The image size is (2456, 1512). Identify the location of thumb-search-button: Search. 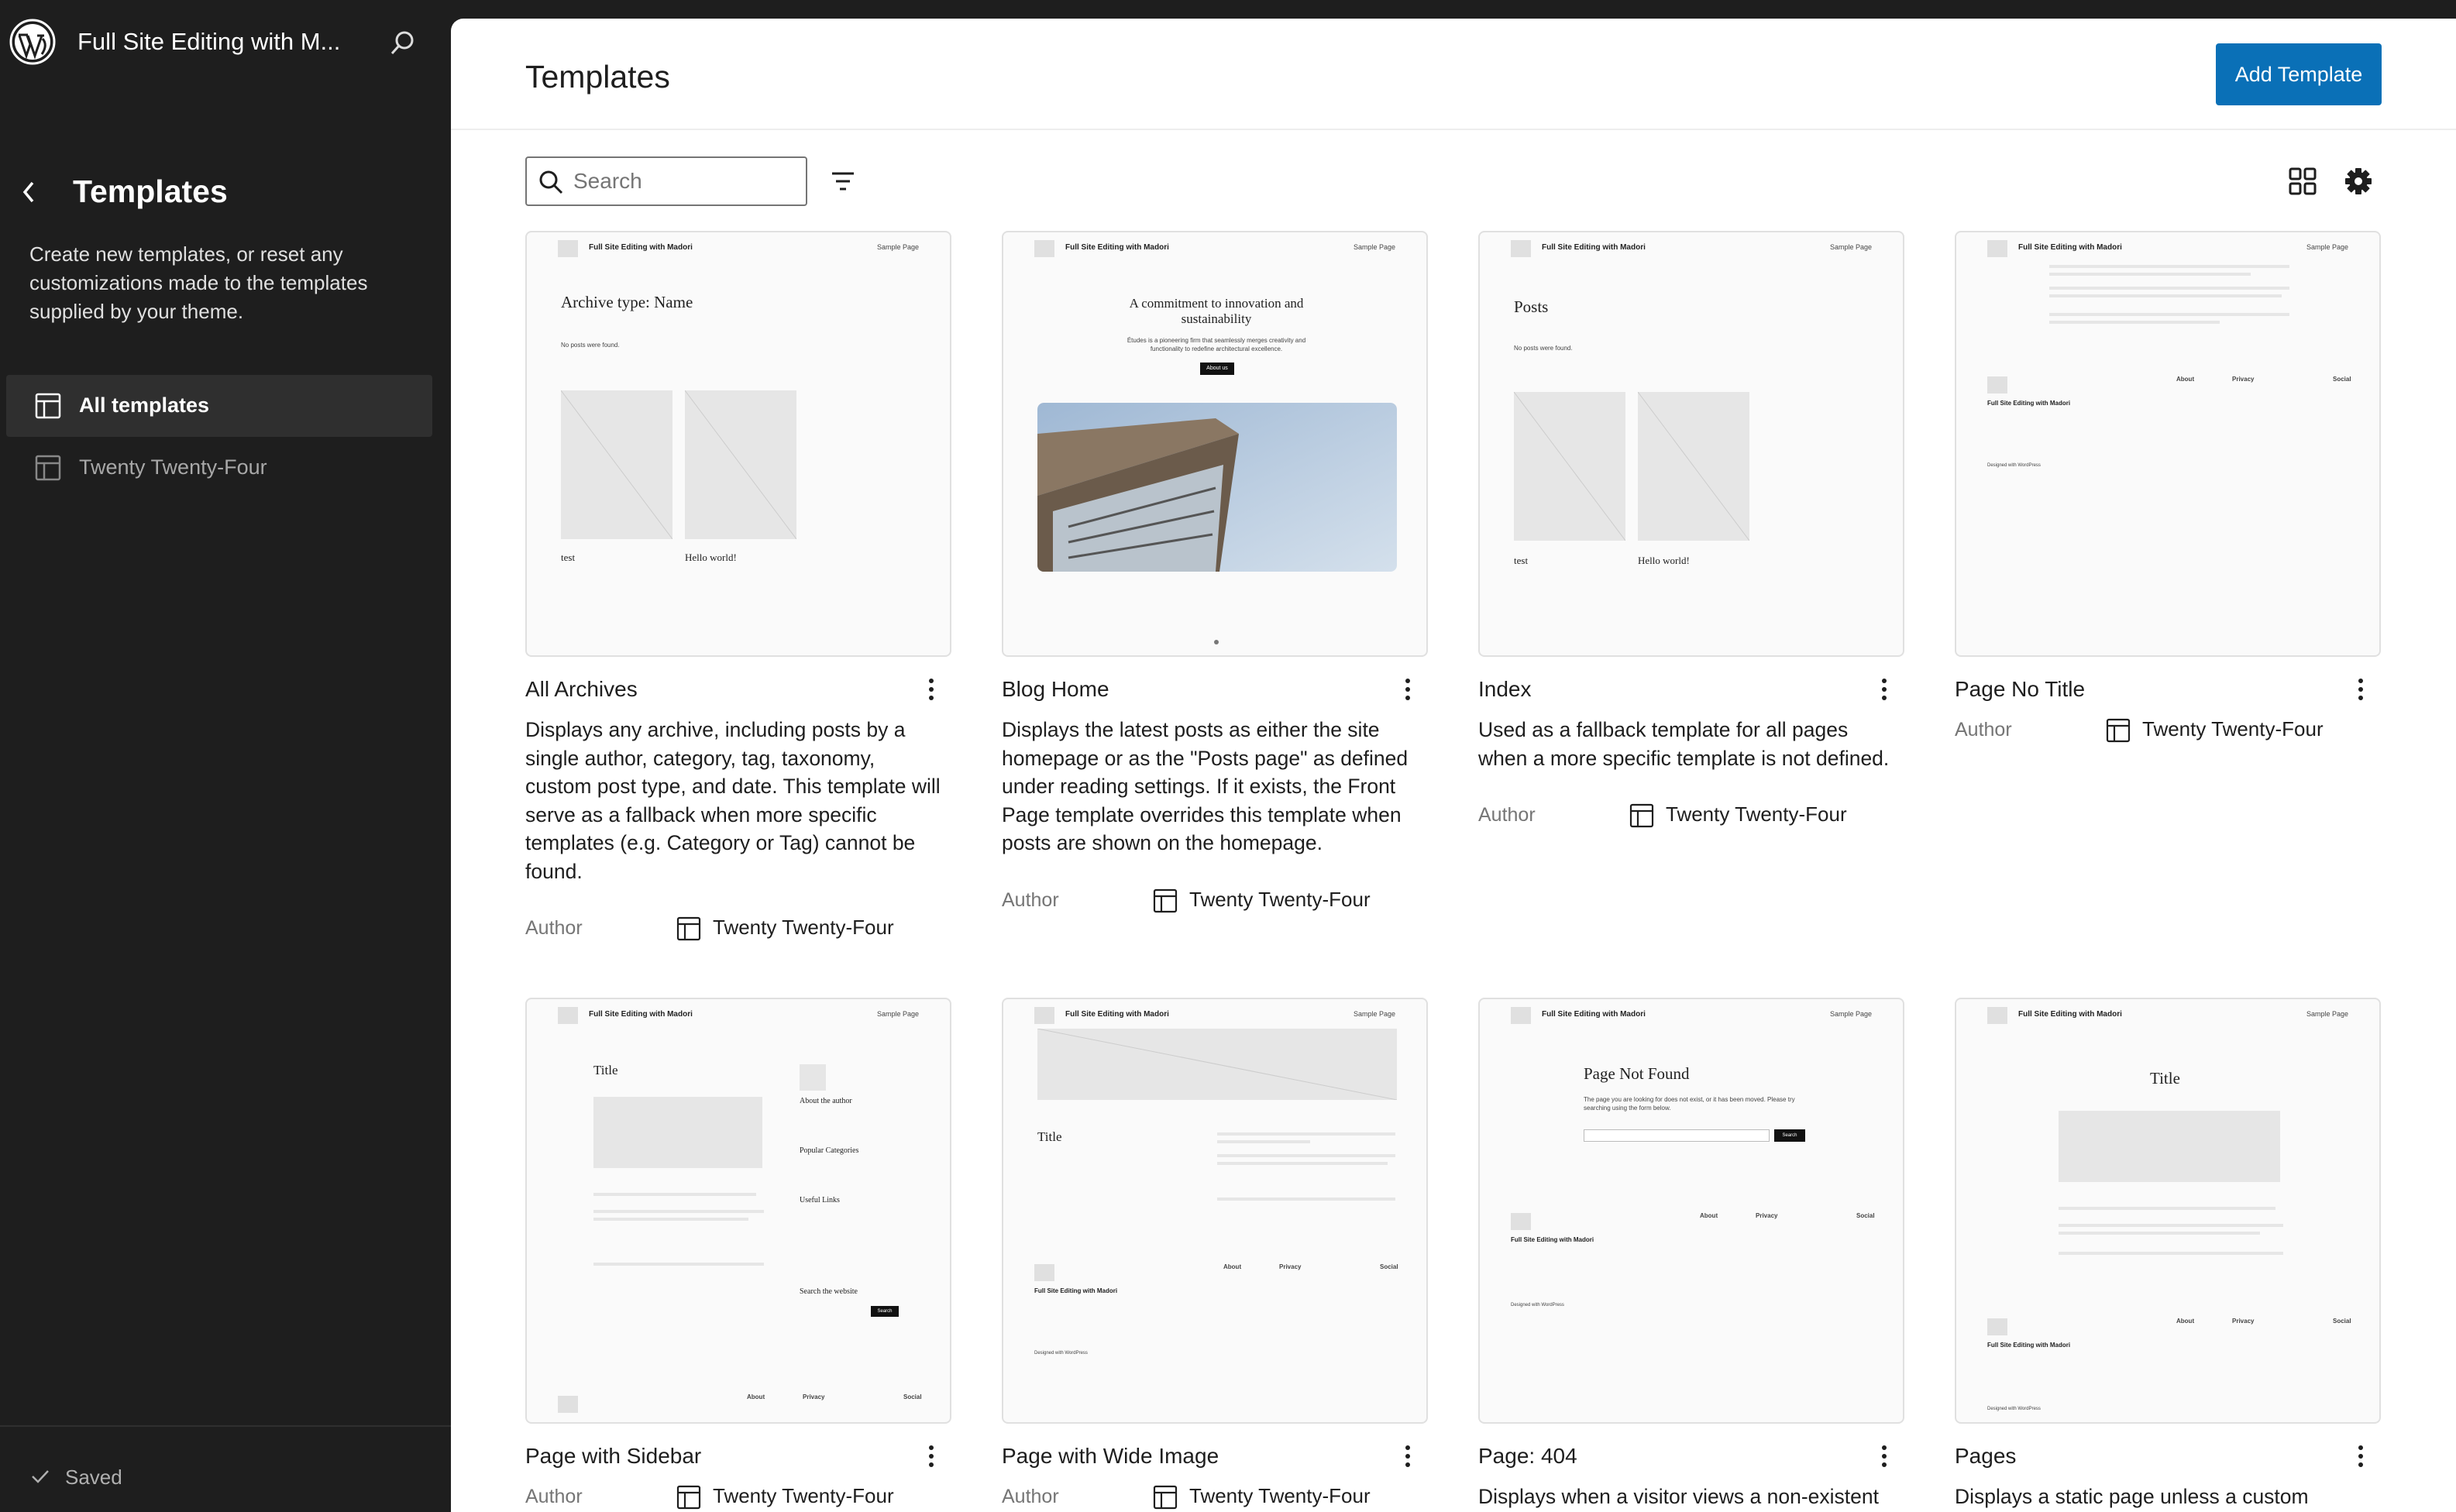
(1789, 1135).